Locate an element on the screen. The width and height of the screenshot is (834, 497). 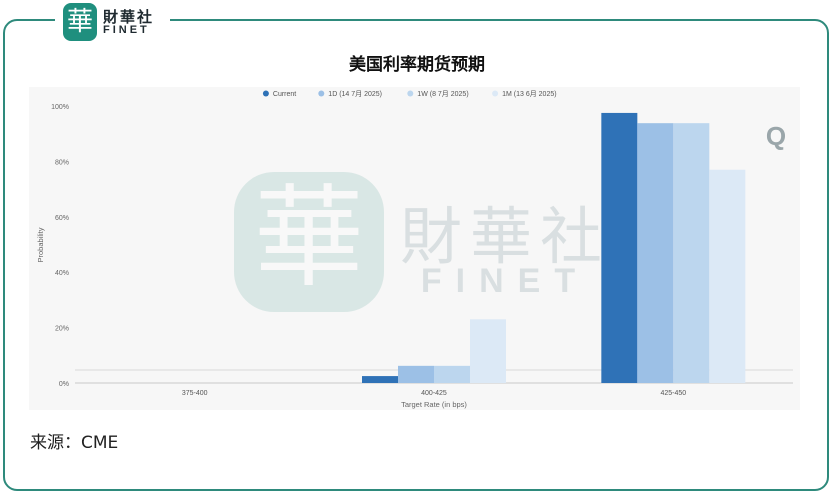
y-tick-label: 20% is located at coordinates (62, 329).